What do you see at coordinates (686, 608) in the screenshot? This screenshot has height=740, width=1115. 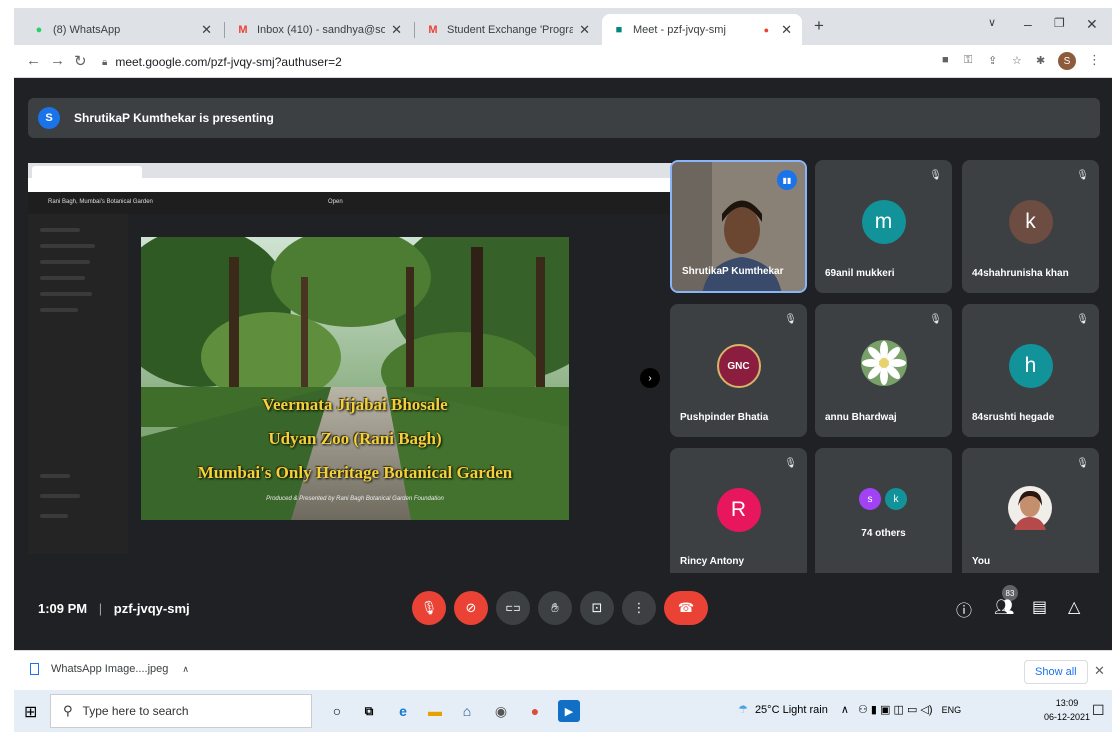 I see `leave-call-button: ☎︎` at bounding box center [686, 608].